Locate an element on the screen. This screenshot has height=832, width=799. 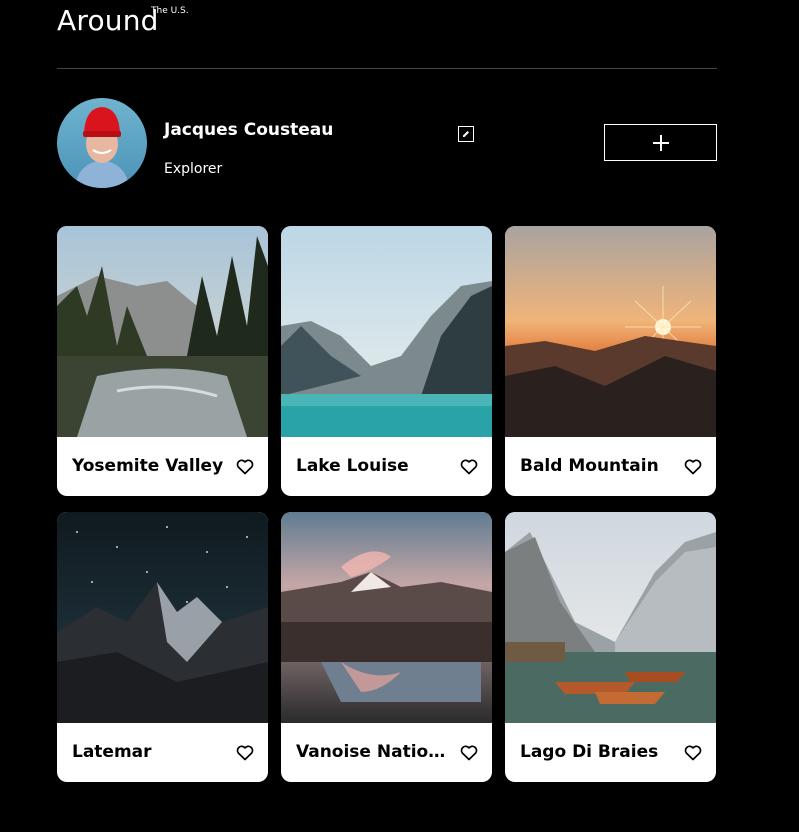
place-card: Latemar is located at coordinates (162, 647).